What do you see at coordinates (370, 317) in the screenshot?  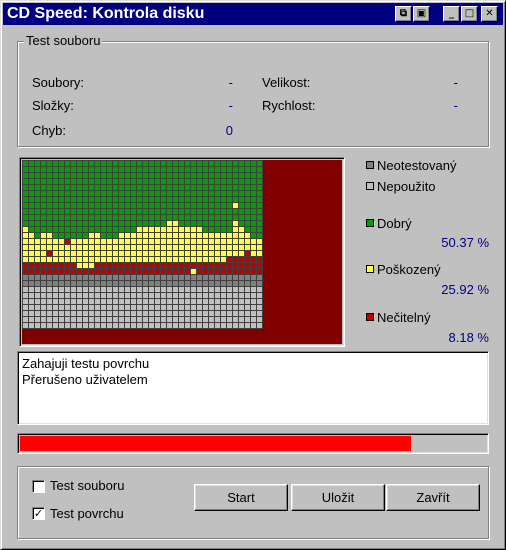 I see `legend-unreadable-swatch` at bounding box center [370, 317].